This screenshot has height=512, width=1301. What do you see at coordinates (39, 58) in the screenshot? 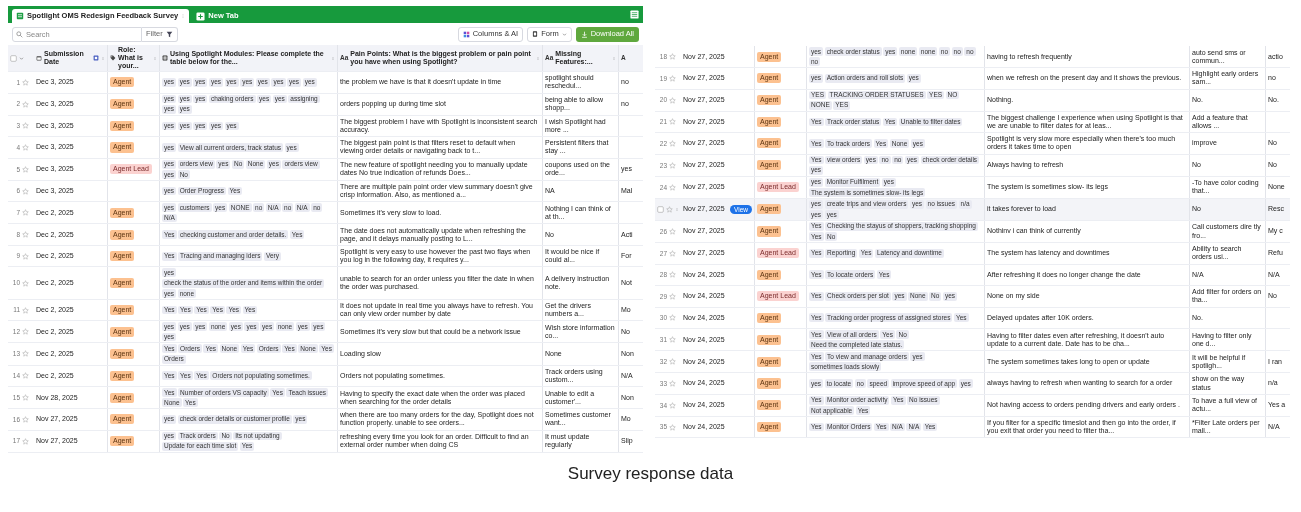
I see `calendar-icon` at bounding box center [39, 58].